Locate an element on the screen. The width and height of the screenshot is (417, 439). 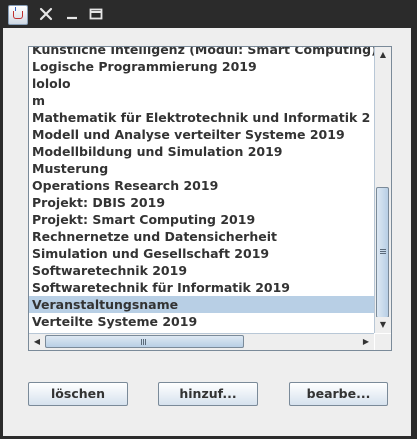
list-item: Logische Programmierung 2019 is located at coordinates (201, 66).